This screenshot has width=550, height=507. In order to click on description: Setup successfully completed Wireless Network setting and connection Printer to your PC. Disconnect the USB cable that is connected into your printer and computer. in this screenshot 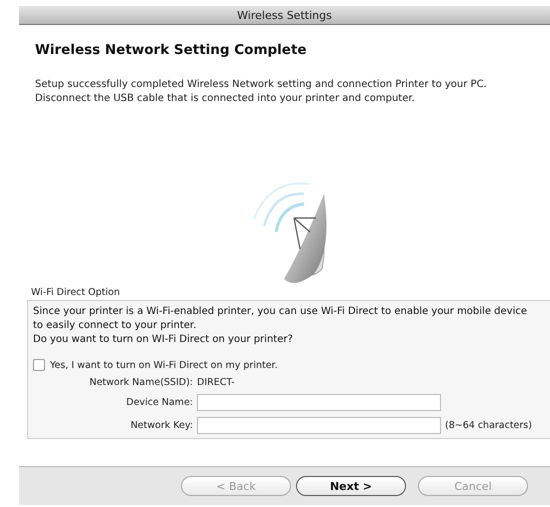, I will do `click(261, 92)`.